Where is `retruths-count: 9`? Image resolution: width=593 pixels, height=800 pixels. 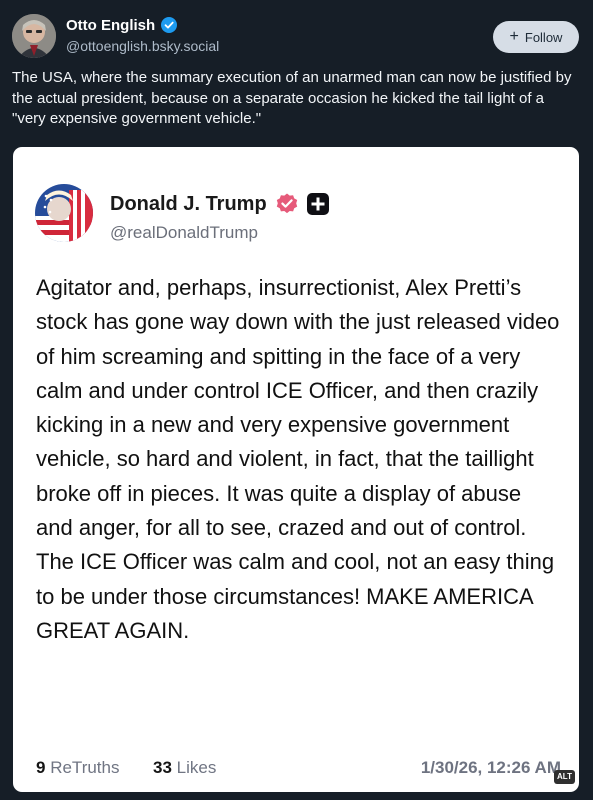 retruths-count: 9 is located at coordinates (41, 767).